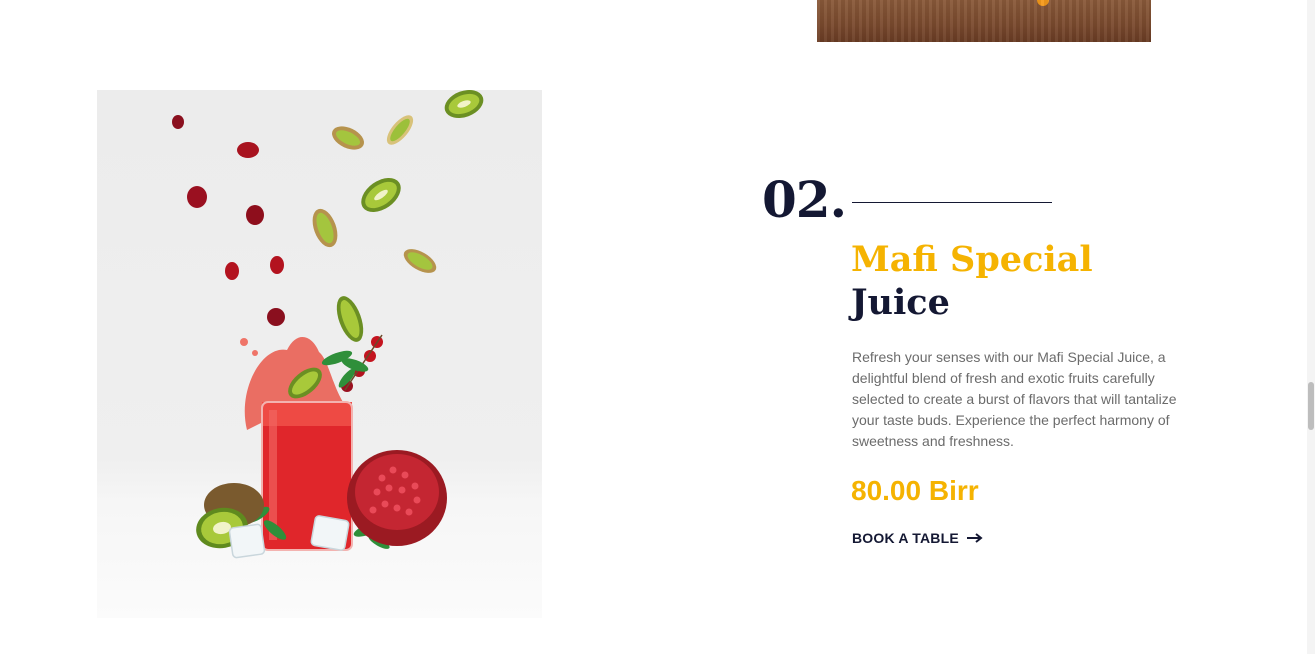 The image size is (1315, 654). Describe the element at coordinates (984, 21) in the screenshot. I see `previous-item-image` at that location.